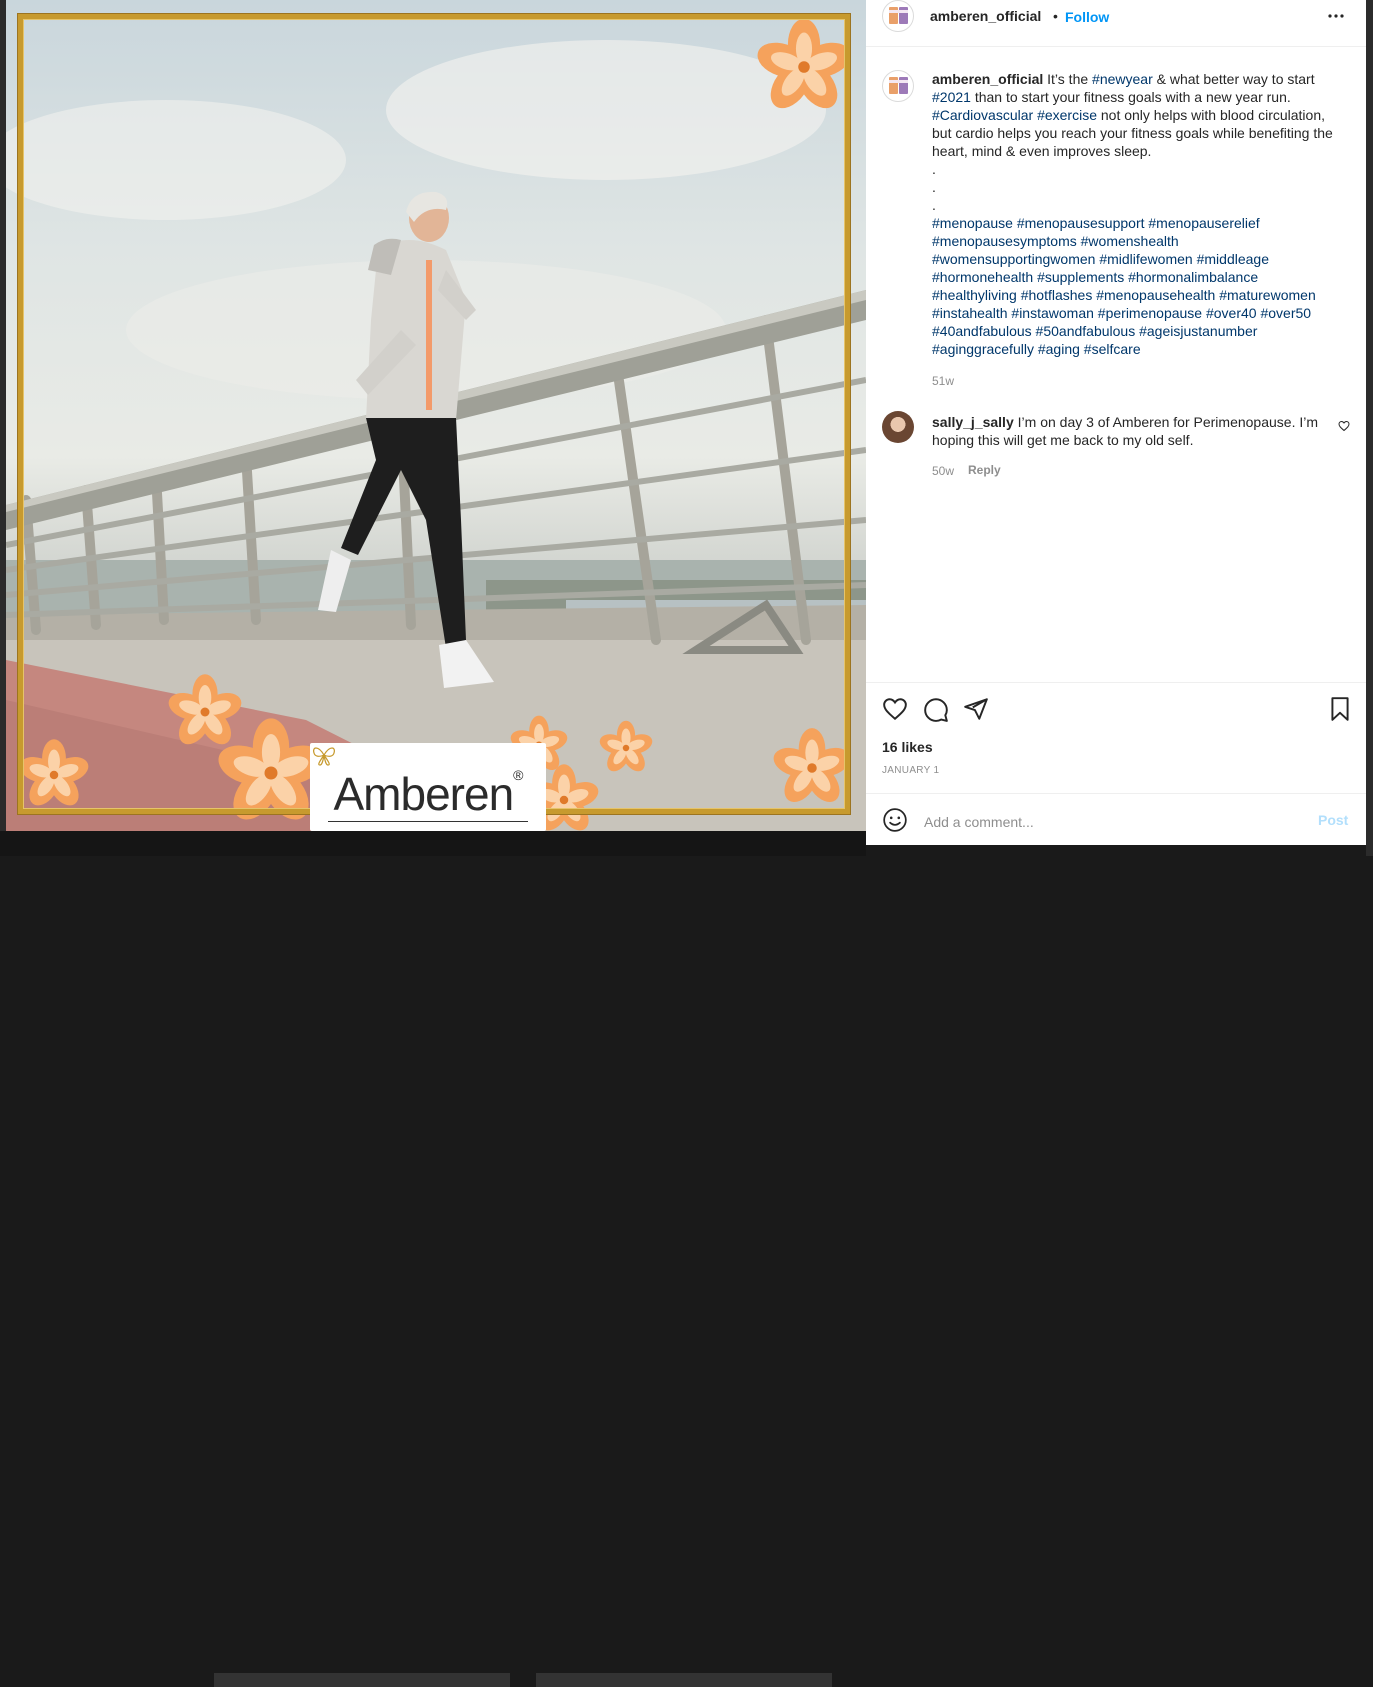 This screenshot has width=1373, height=1687. What do you see at coordinates (985, 16) in the screenshot?
I see `author-username: amberen_official` at bounding box center [985, 16].